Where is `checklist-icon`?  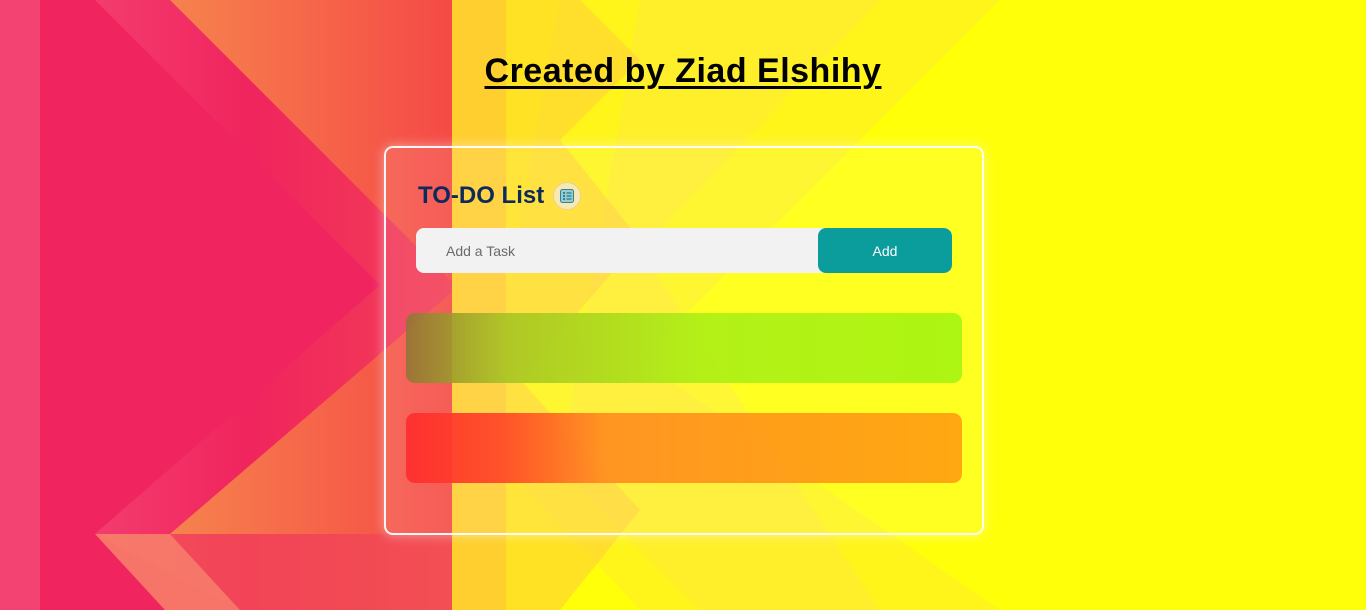
checklist-icon is located at coordinates (567, 196).